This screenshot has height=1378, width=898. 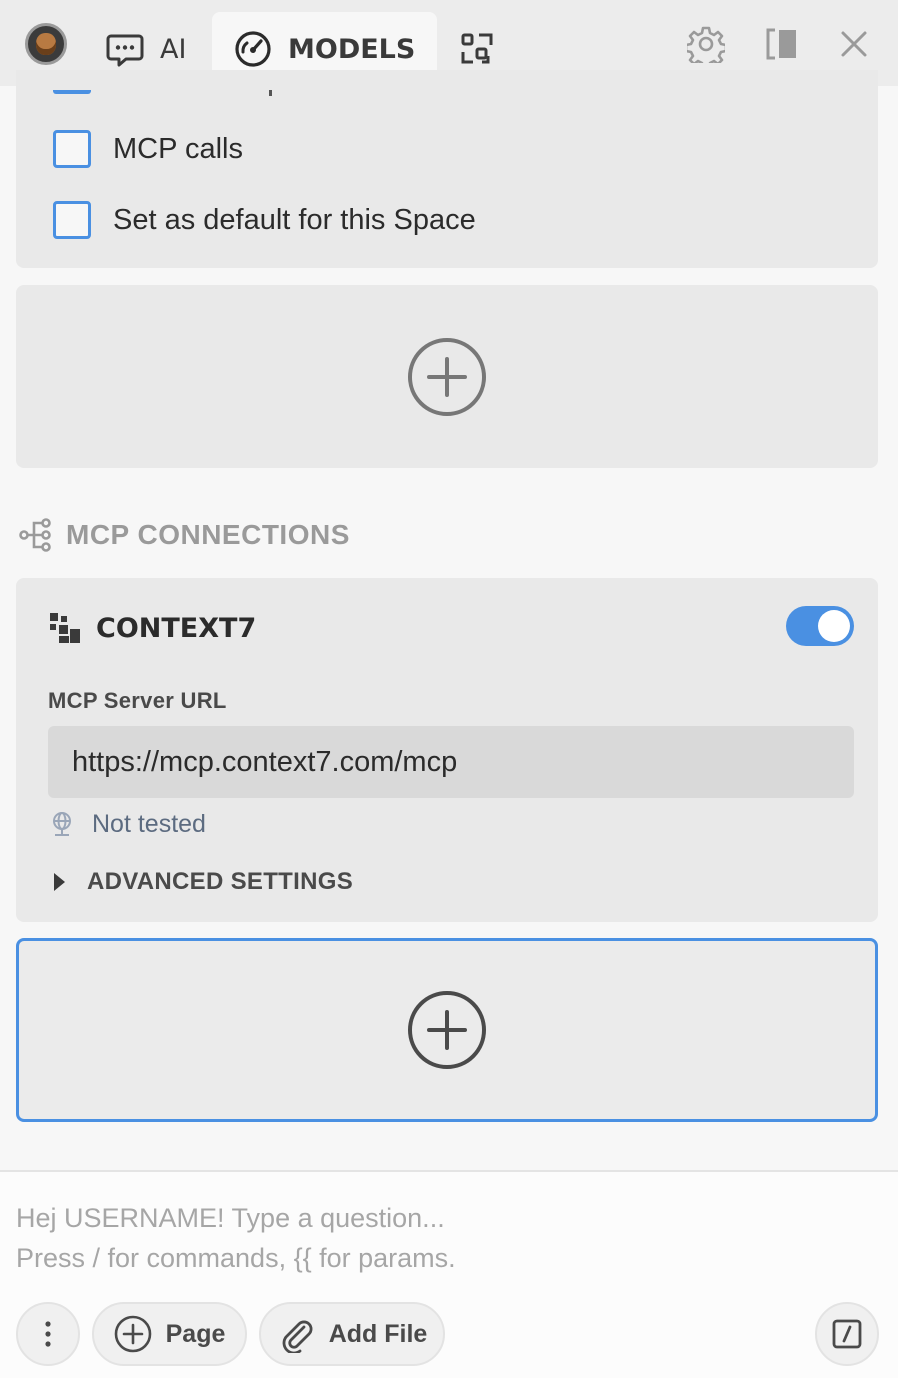 I want to click on connection-enabled-toggle, so click(x=820, y=626).